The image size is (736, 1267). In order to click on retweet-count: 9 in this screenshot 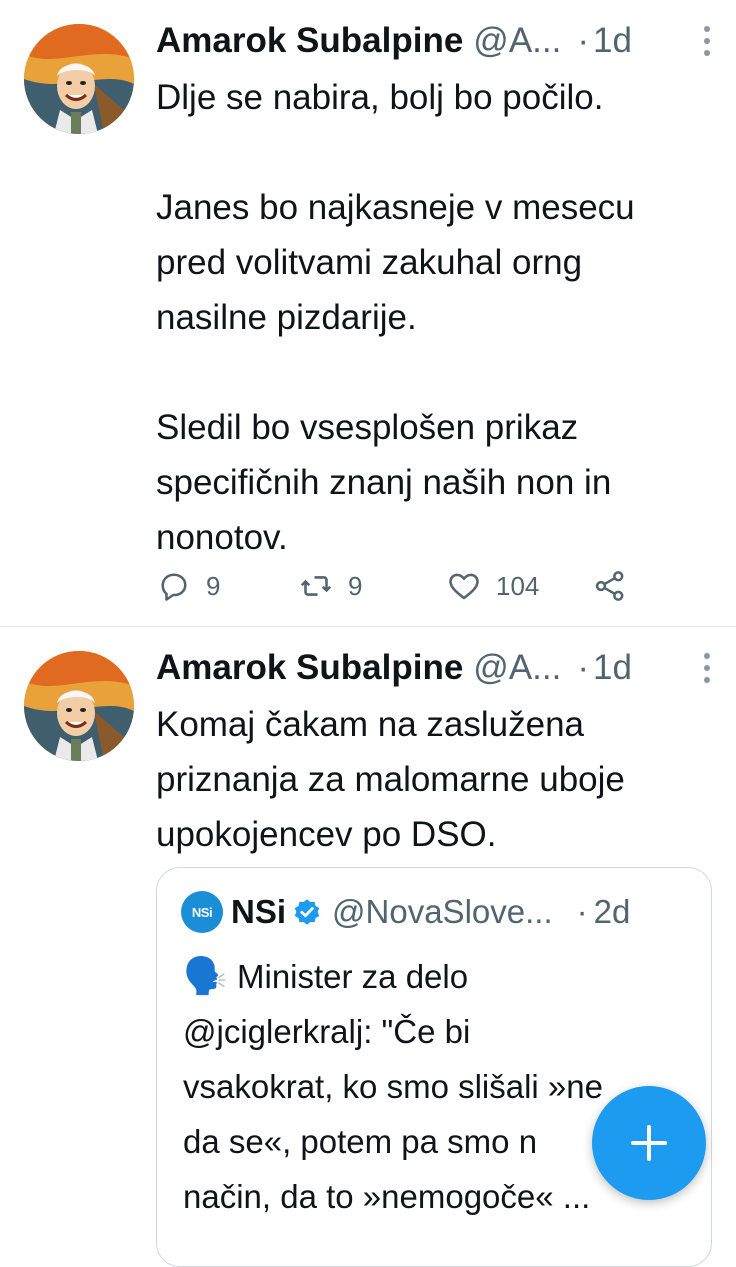, I will do `click(355, 585)`.